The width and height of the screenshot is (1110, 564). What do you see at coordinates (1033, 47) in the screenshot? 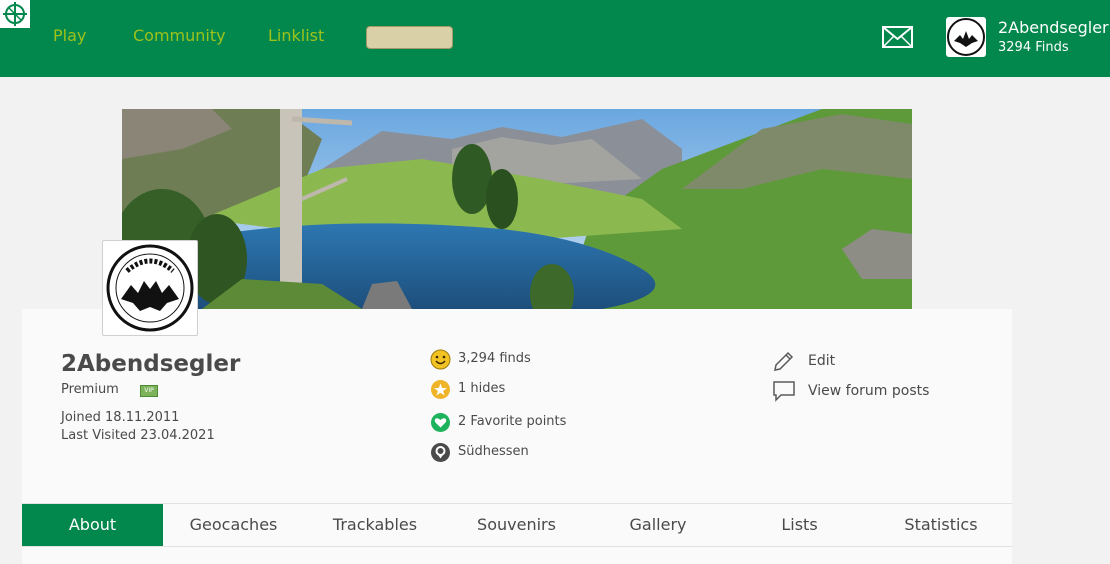
I see `header-finds-count: 3294 Finds` at bounding box center [1033, 47].